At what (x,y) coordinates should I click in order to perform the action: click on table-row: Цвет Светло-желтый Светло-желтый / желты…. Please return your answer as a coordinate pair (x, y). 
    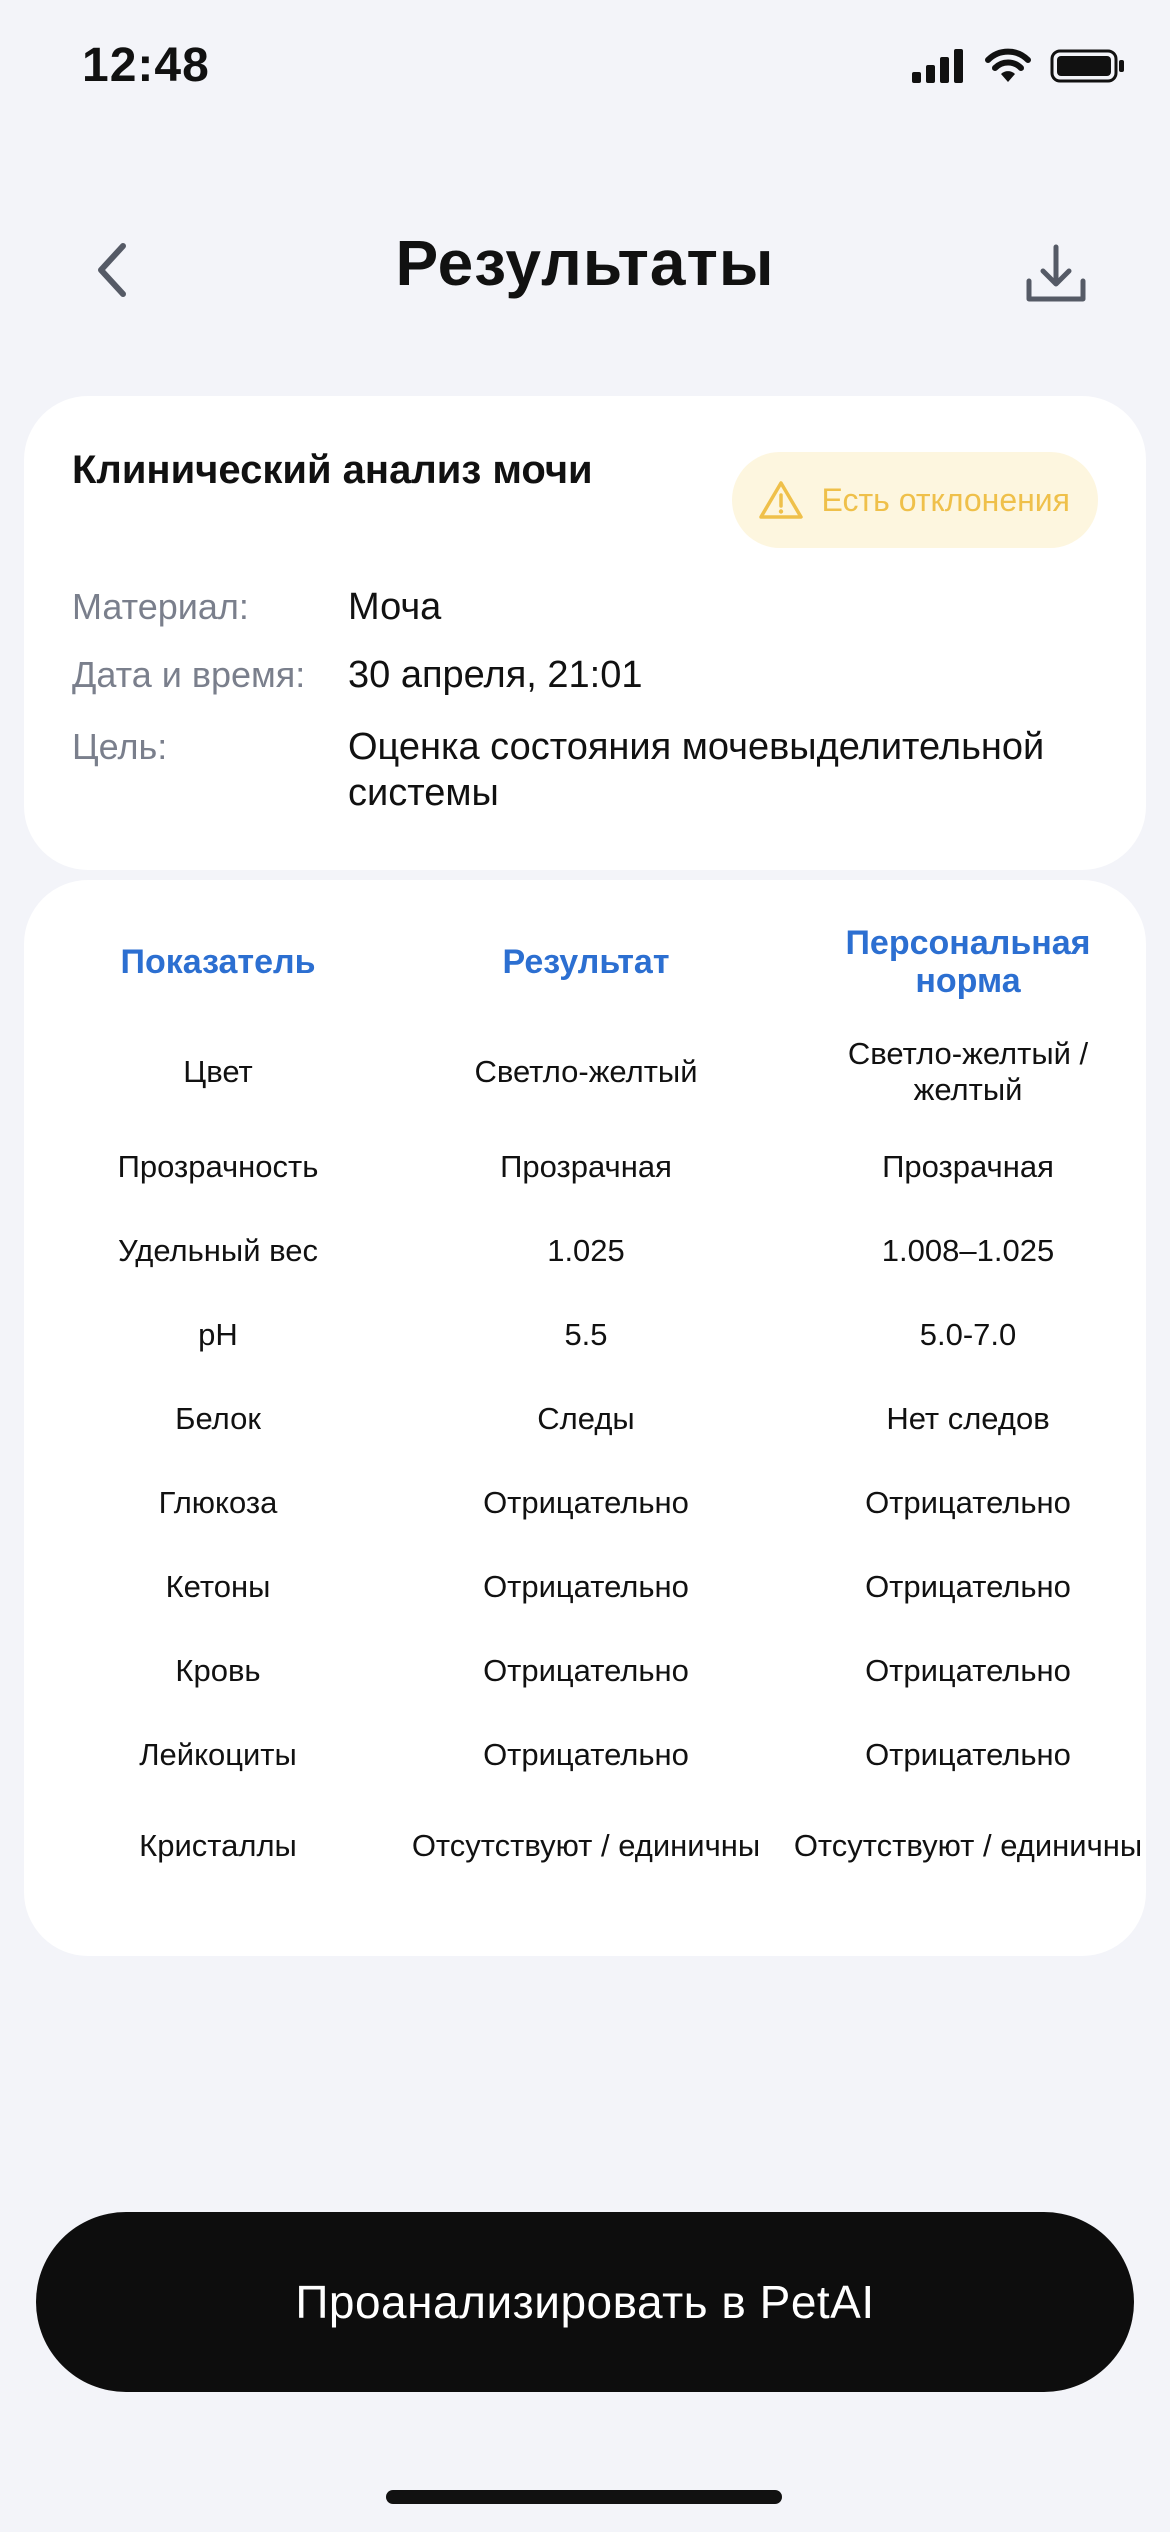
    Looking at the image, I should click on (585, 1072).